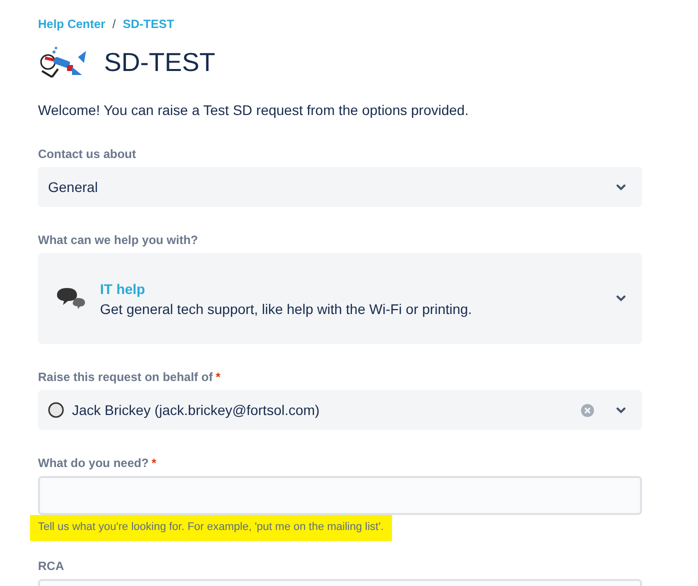 The image size is (698, 586). Describe the element at coordinates (340, 495) in the screenshot. I see `text-field` at that location.